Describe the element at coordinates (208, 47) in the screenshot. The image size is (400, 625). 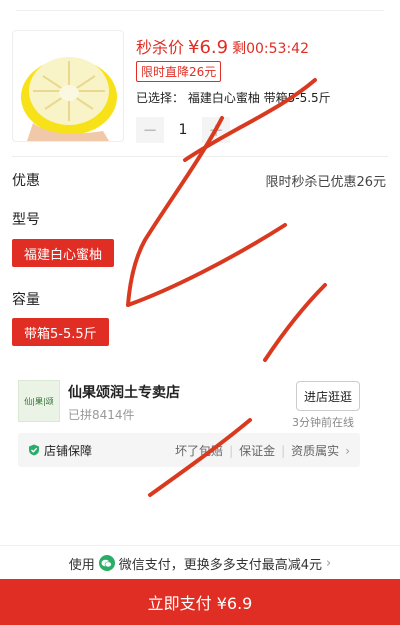
I see `flash-price: ¥6.9` at that location.